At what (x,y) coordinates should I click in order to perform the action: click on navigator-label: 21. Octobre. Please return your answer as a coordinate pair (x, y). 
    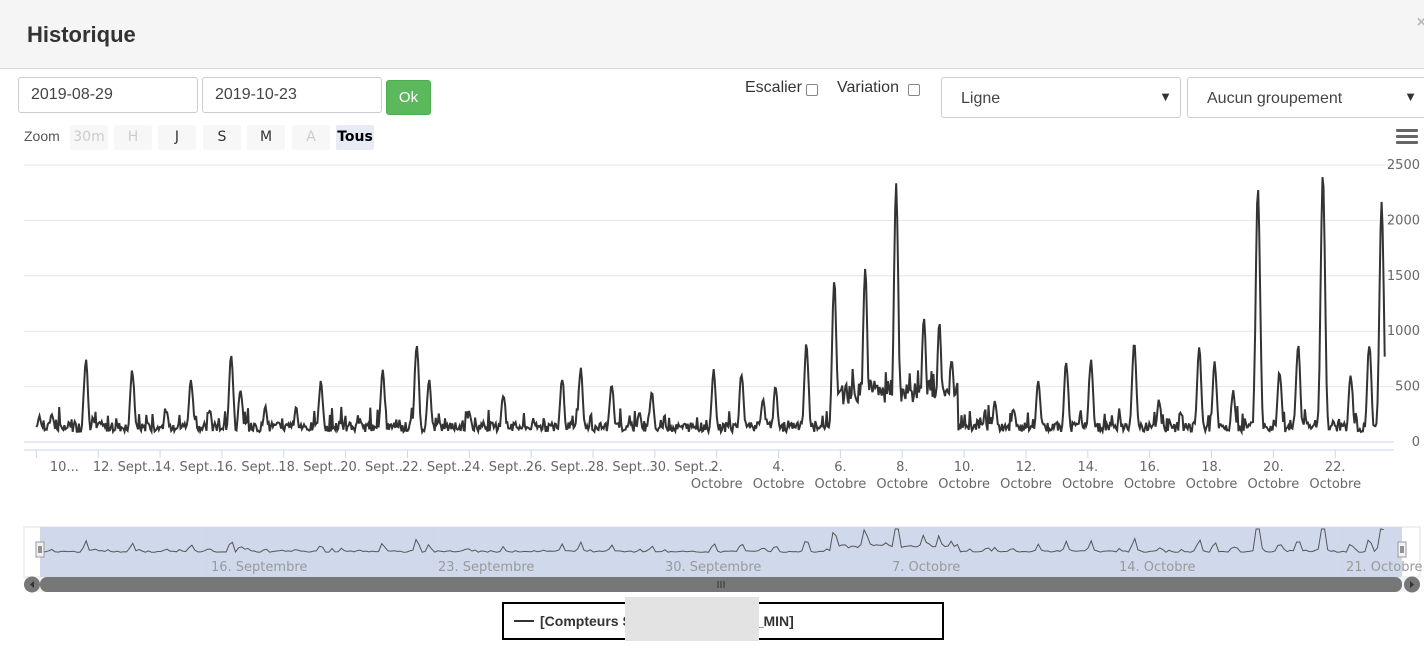
    Looking at the image, I should click on (1384, 567).